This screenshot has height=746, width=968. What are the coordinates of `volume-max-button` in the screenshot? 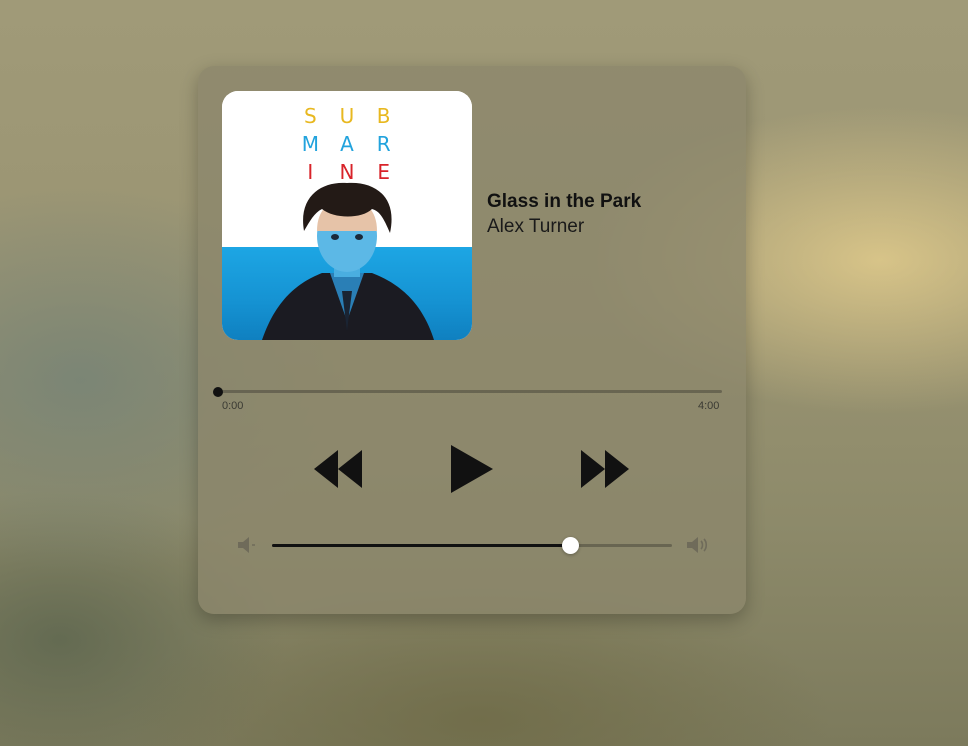 It's located at (697, 547).